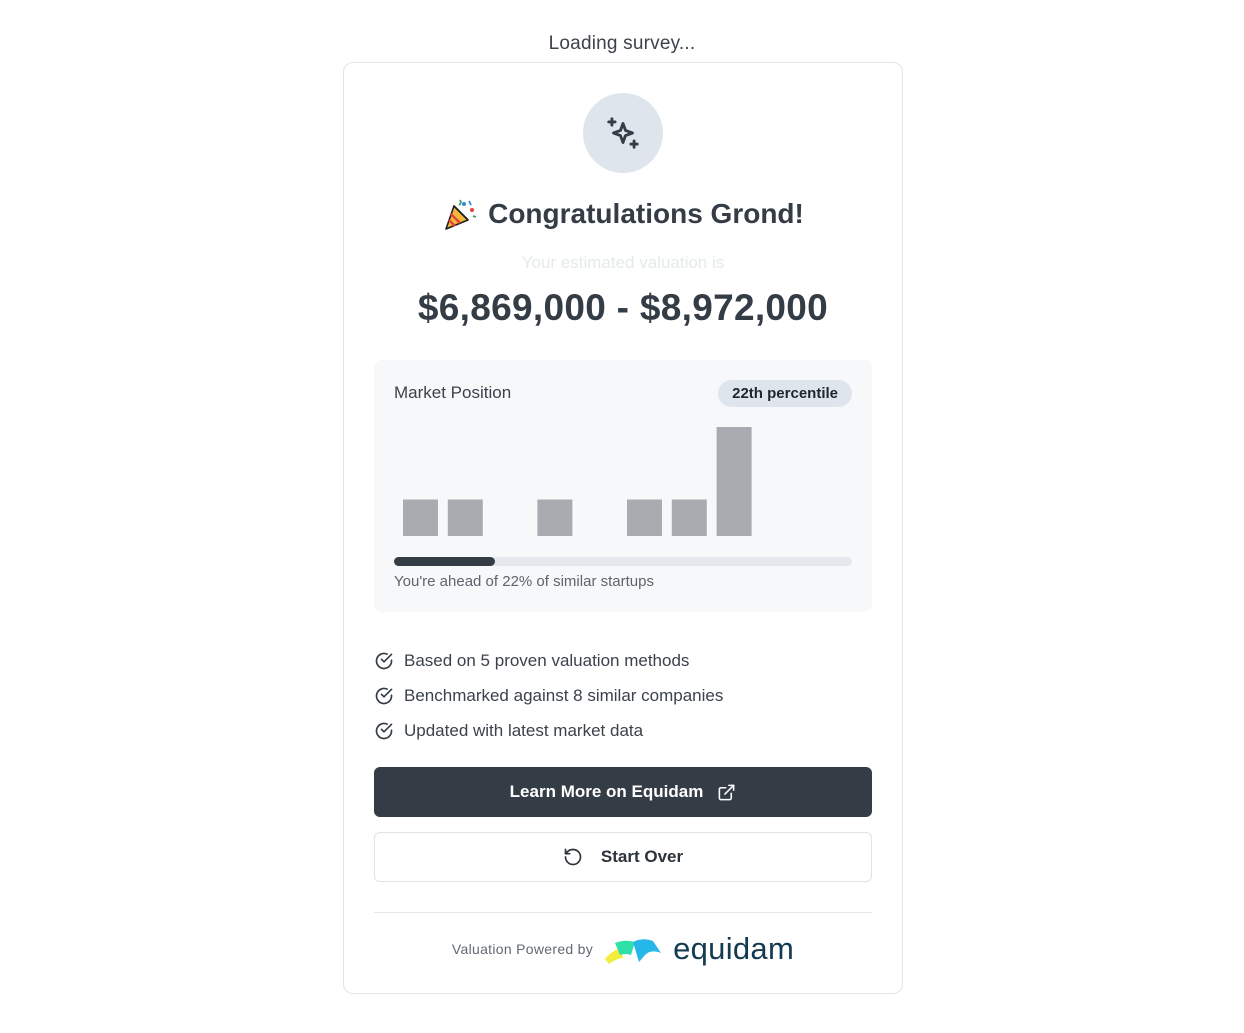  I want to click on powered-by-text: Valuation Powered by, so click(522, 949).